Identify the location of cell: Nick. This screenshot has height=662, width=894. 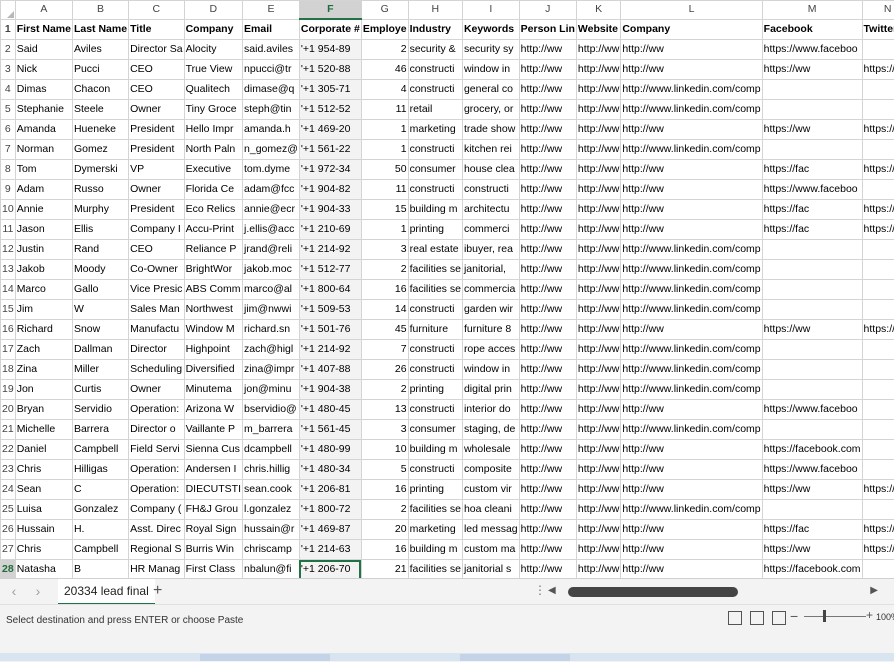
(43, 70).